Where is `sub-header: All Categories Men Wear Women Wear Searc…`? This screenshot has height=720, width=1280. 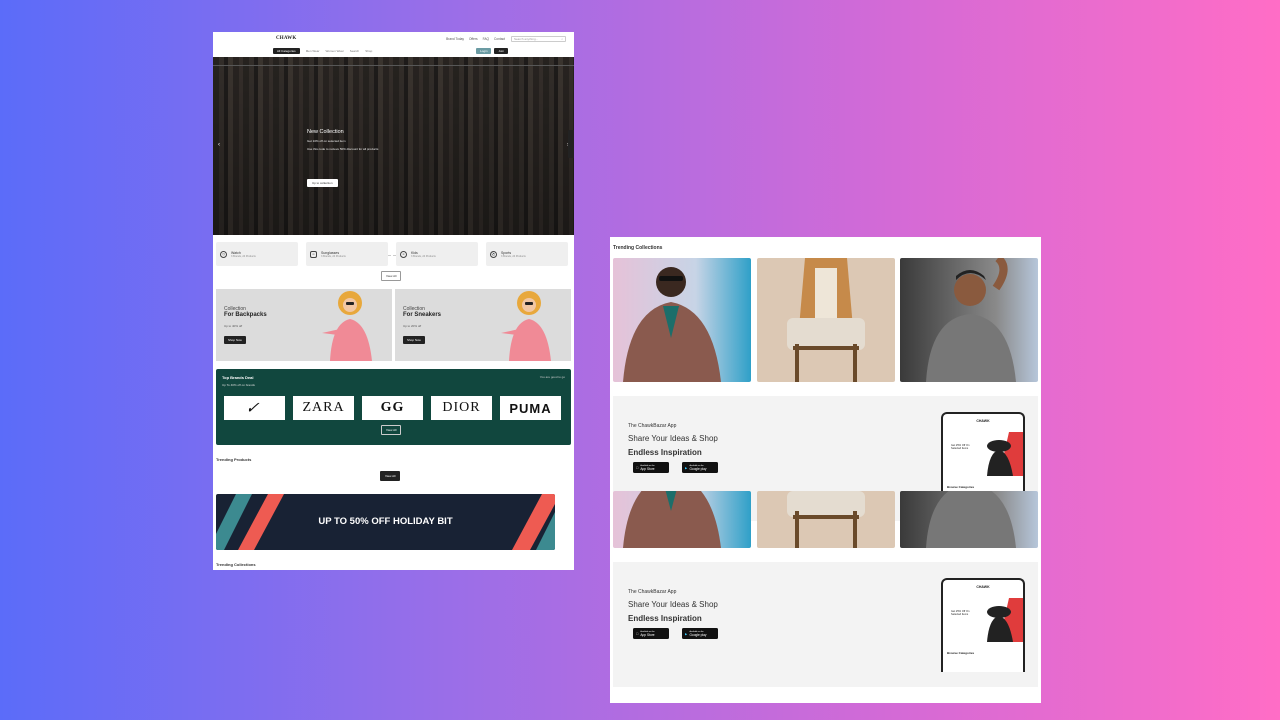
sub-header: All Categories Men Wear Women Wear Searc… is located at coordinates (393, 51).